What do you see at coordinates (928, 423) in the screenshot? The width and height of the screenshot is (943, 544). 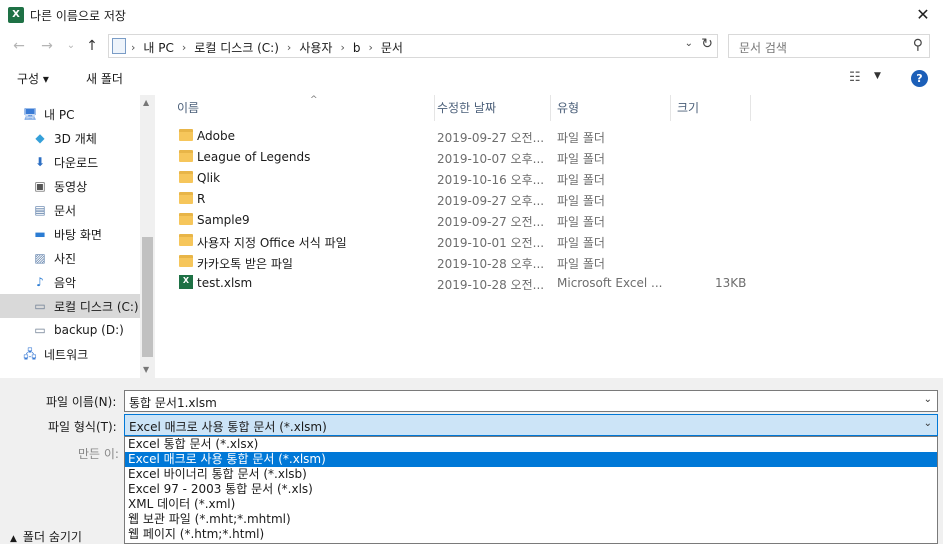 I see `filetype-dropdown-icon: ⌄` at bounding box center [928, 423].